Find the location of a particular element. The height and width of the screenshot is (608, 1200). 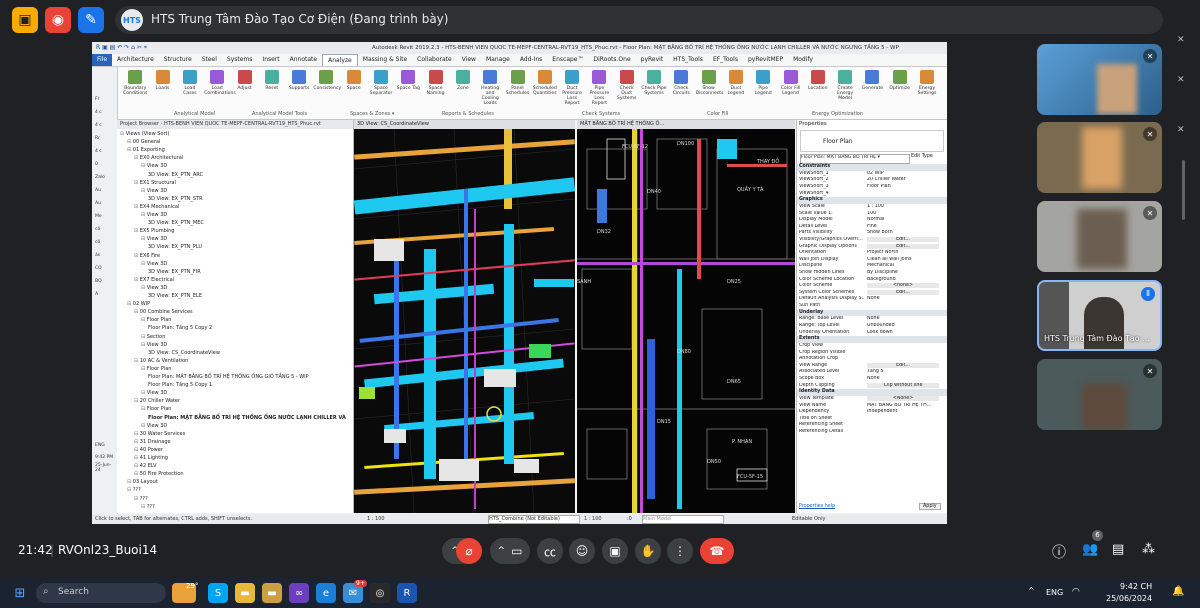

view-3d: 3D View: CS_CoordinateView is located at coordinates (464, 316).